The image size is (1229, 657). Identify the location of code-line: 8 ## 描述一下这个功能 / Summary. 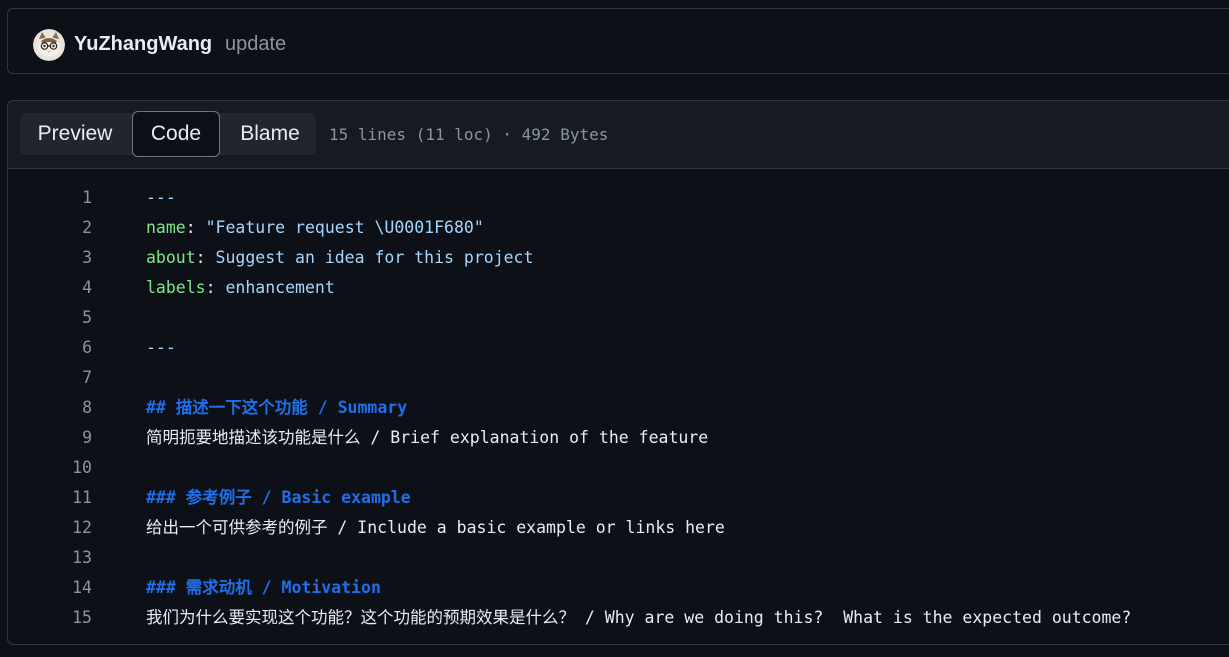
(618, 408).